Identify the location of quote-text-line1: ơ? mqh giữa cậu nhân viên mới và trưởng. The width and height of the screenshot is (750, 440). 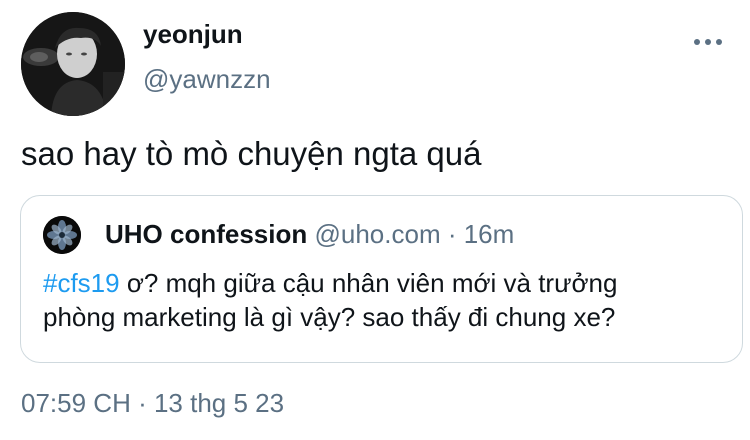
(368, 283).